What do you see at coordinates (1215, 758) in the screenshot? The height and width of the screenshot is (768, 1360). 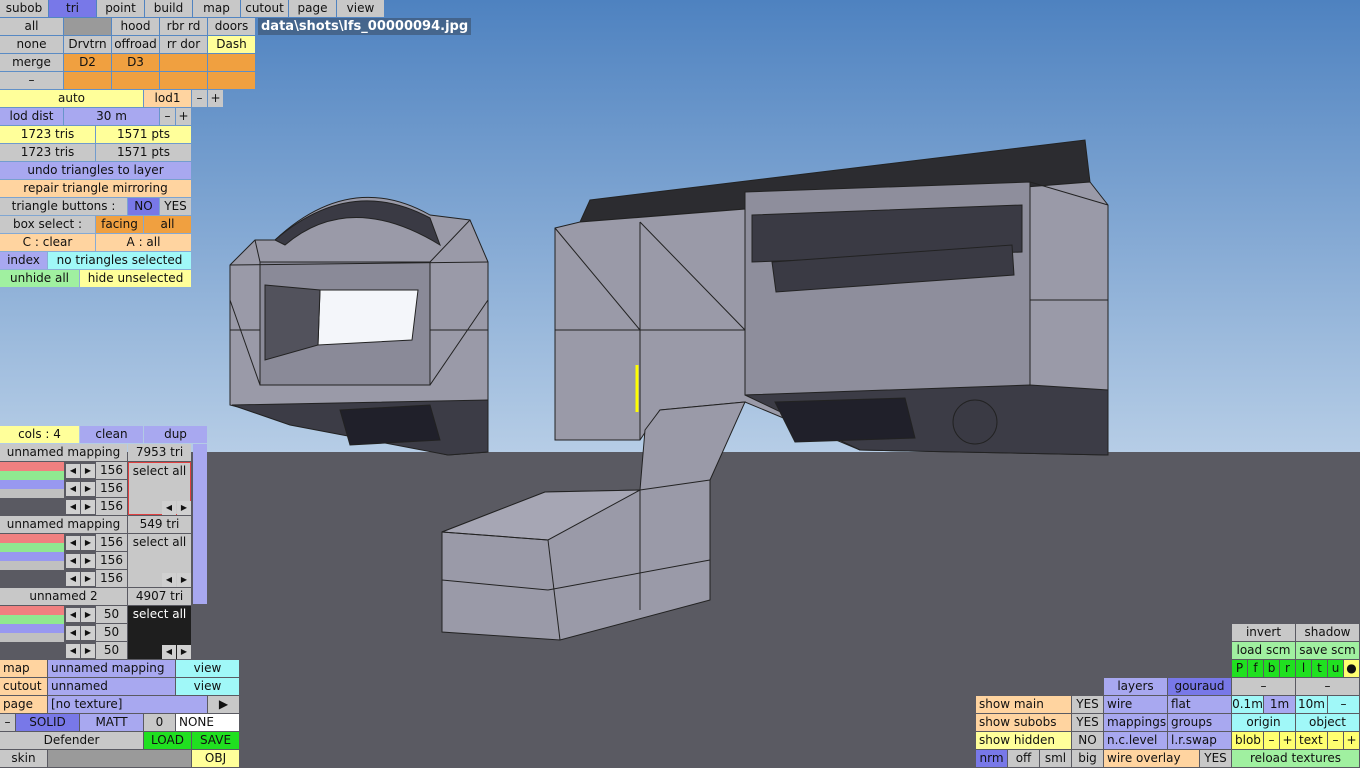 I see `wire-overlay-toggle: YES` at bounding box center [1215, 758].